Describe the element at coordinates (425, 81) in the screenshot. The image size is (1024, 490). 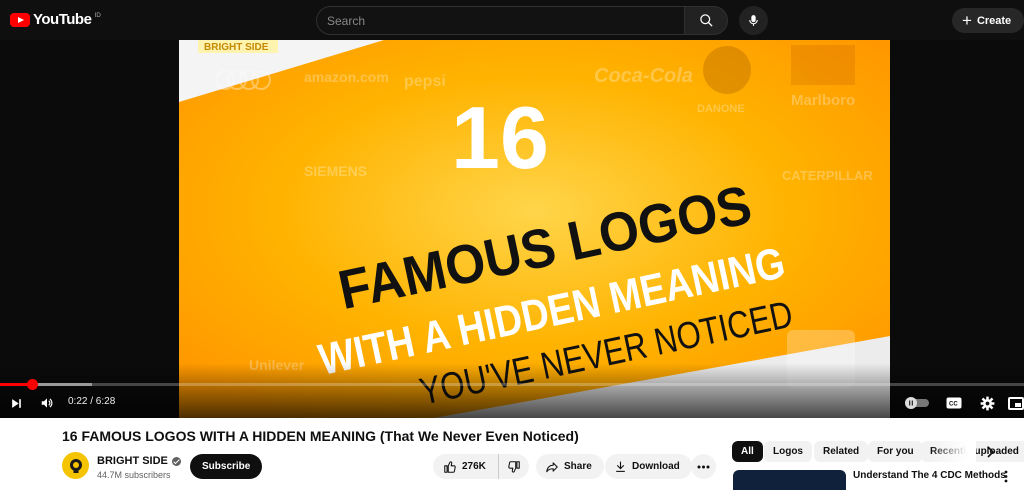
I see `bg-logo-6: pepsi` at that location.